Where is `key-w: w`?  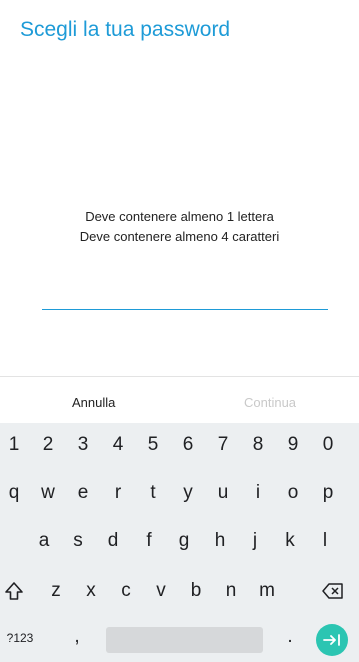
key-w: w is located at coordinates (48, 493).